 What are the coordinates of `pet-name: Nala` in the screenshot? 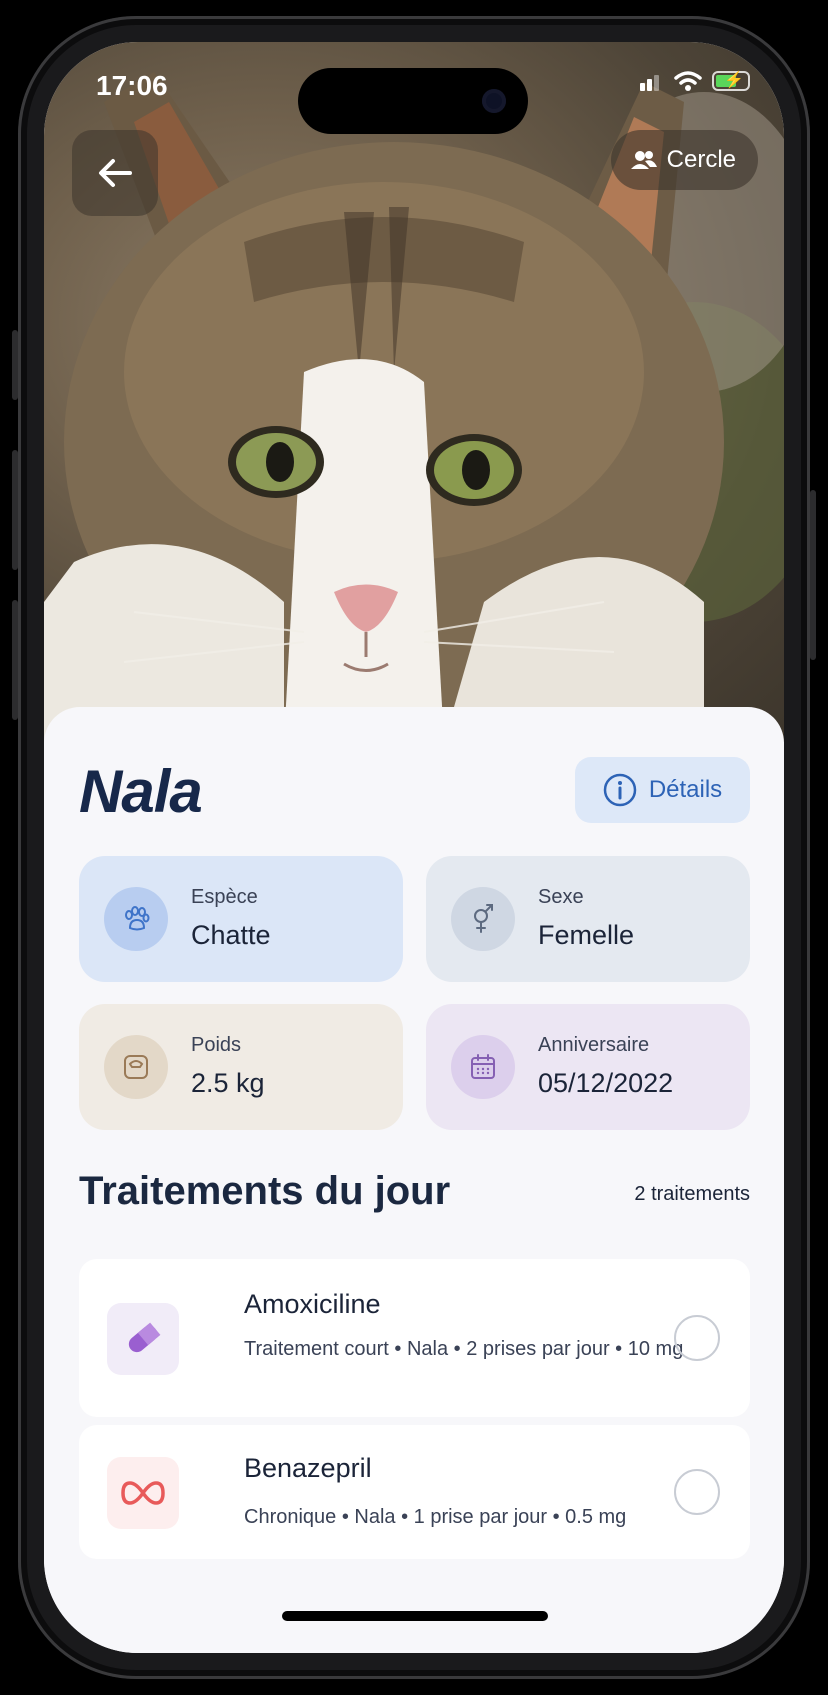 It's located at (141, 791).